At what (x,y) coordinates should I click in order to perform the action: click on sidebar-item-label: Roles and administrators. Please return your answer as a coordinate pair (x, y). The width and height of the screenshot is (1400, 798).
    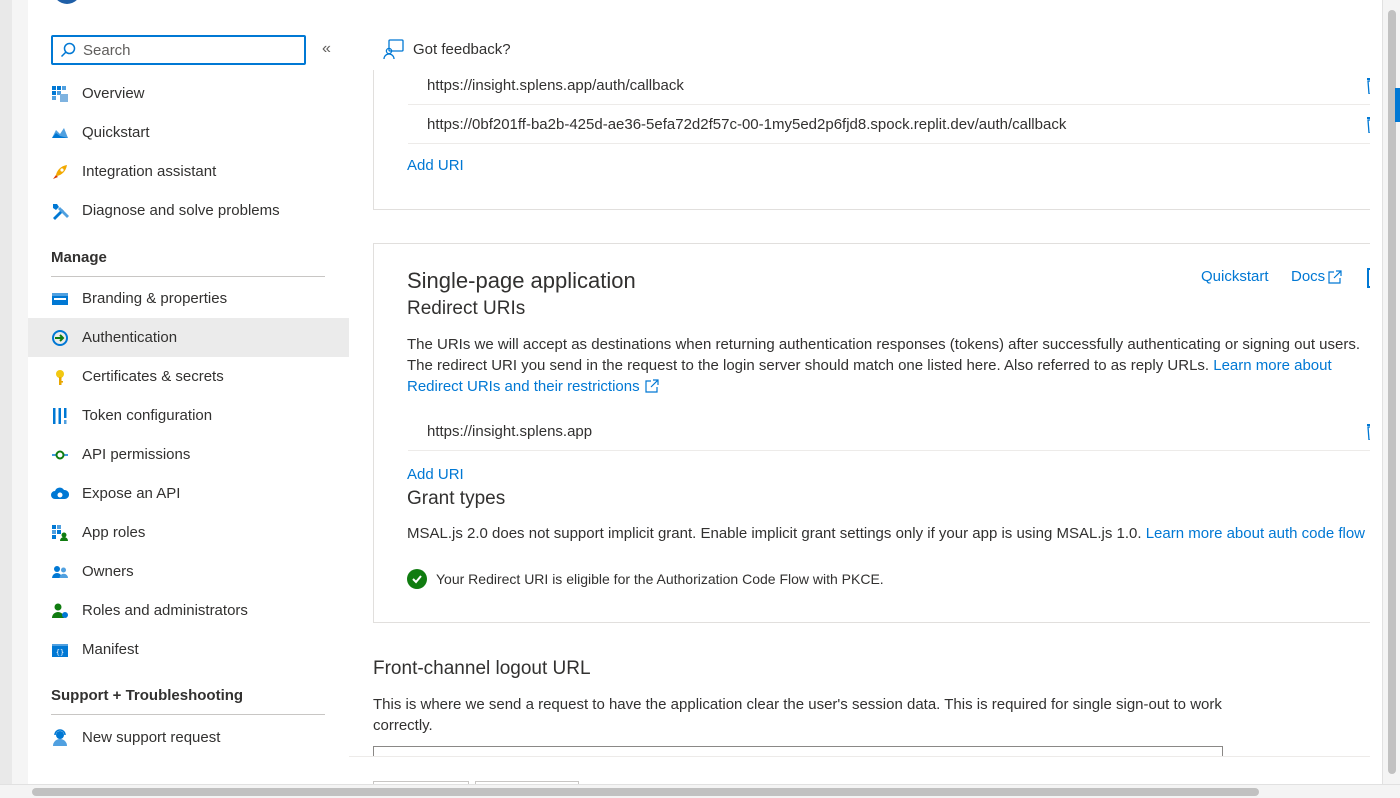
    Looking at the image, I should click on (165, 610).